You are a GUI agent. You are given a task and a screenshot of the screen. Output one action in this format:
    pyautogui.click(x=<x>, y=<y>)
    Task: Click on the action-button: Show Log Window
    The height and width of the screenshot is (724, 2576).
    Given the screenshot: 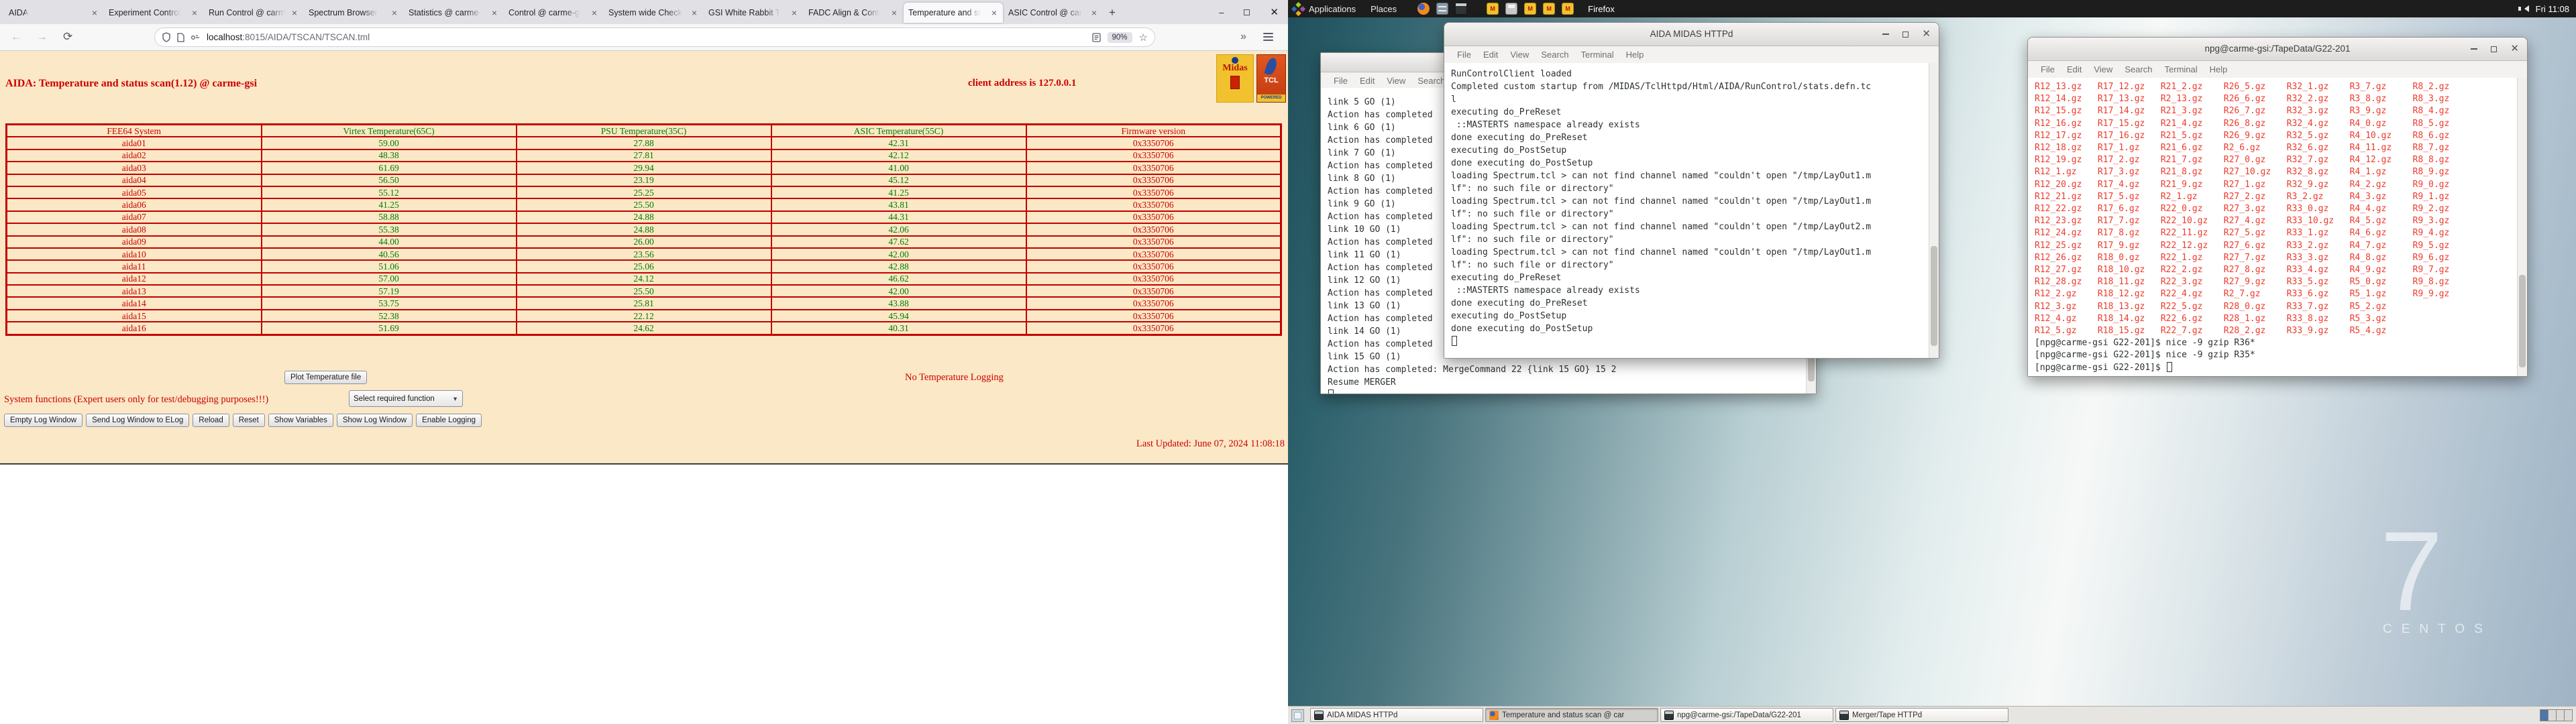 What is the action you would take?
    pyautogui.click(x=374, y=421)
    